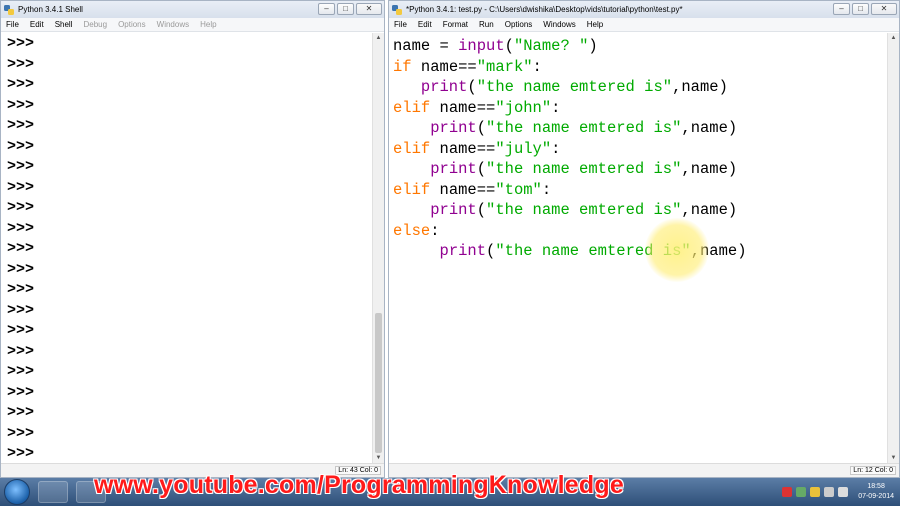  I want to click on shell-menu-shell: Shell, so click(64, 24).